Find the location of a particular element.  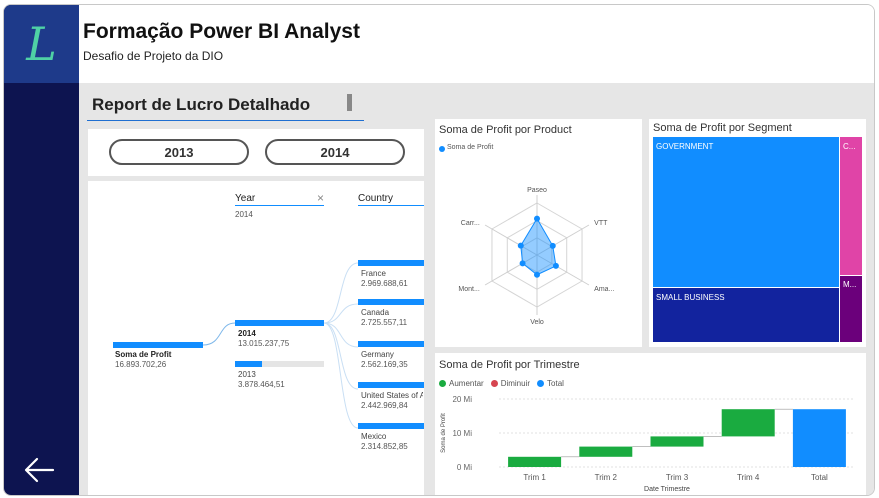

x-axis-label: Date Trimestre is located at coordinates (667, 489).